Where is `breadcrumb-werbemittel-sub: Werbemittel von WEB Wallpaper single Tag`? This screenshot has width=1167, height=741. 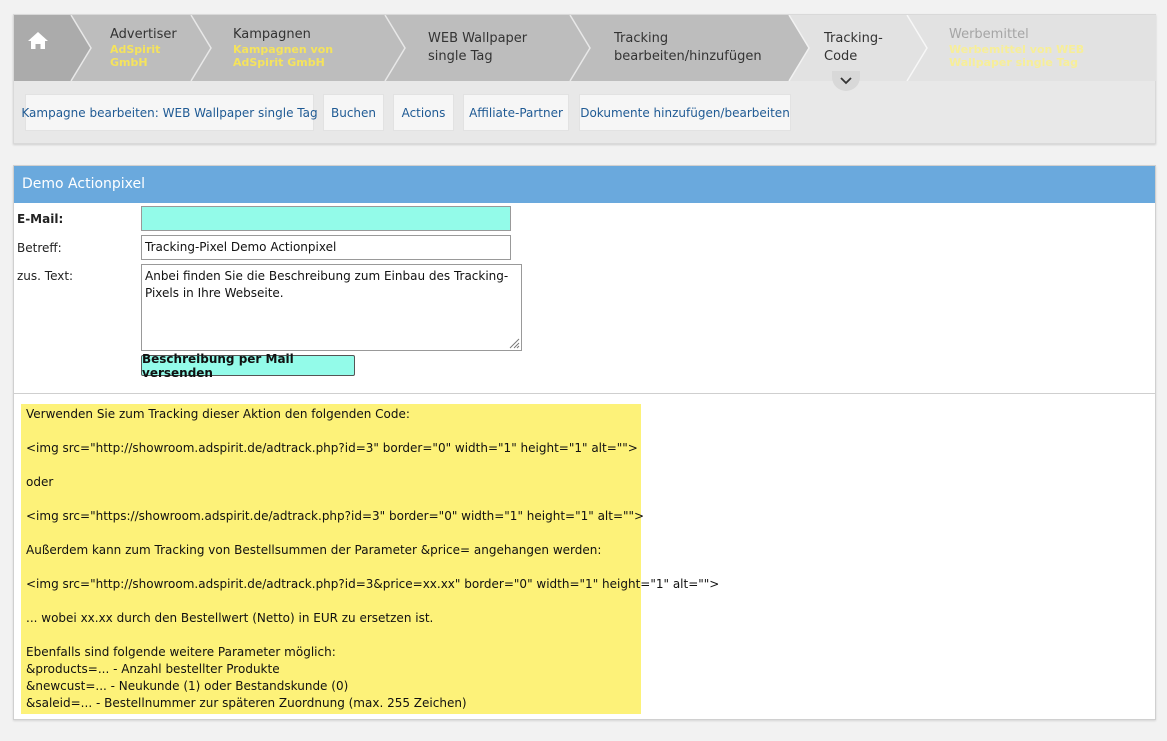
breadcrumb-werbemittel-sub: Werbemittel von WEB Wallpaper single Tag is located at coordinates (1017, 56).